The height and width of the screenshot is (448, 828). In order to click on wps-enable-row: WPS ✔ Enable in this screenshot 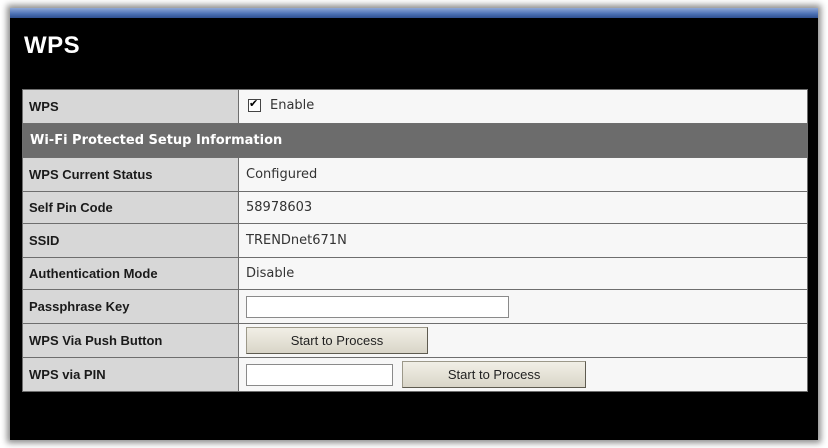, I will do `click(415, 106)`.